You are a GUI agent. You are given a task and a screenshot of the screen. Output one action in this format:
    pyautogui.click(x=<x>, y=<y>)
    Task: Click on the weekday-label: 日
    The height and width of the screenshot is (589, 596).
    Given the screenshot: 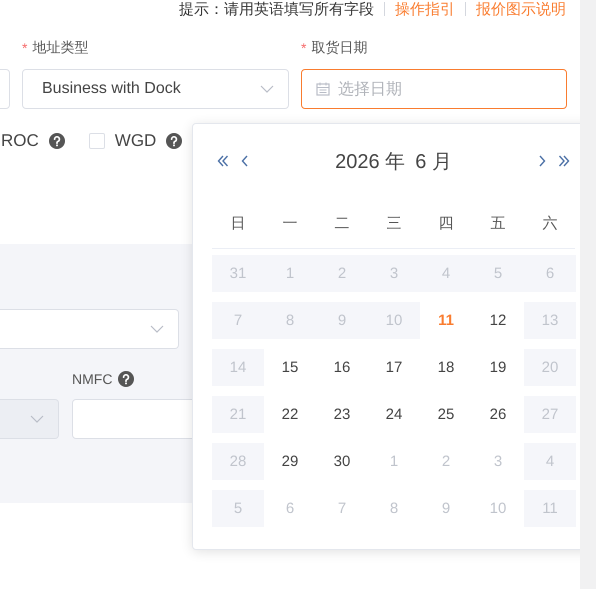 What is the action you would take?
    pyautogui.click(x=238, y=223)
    